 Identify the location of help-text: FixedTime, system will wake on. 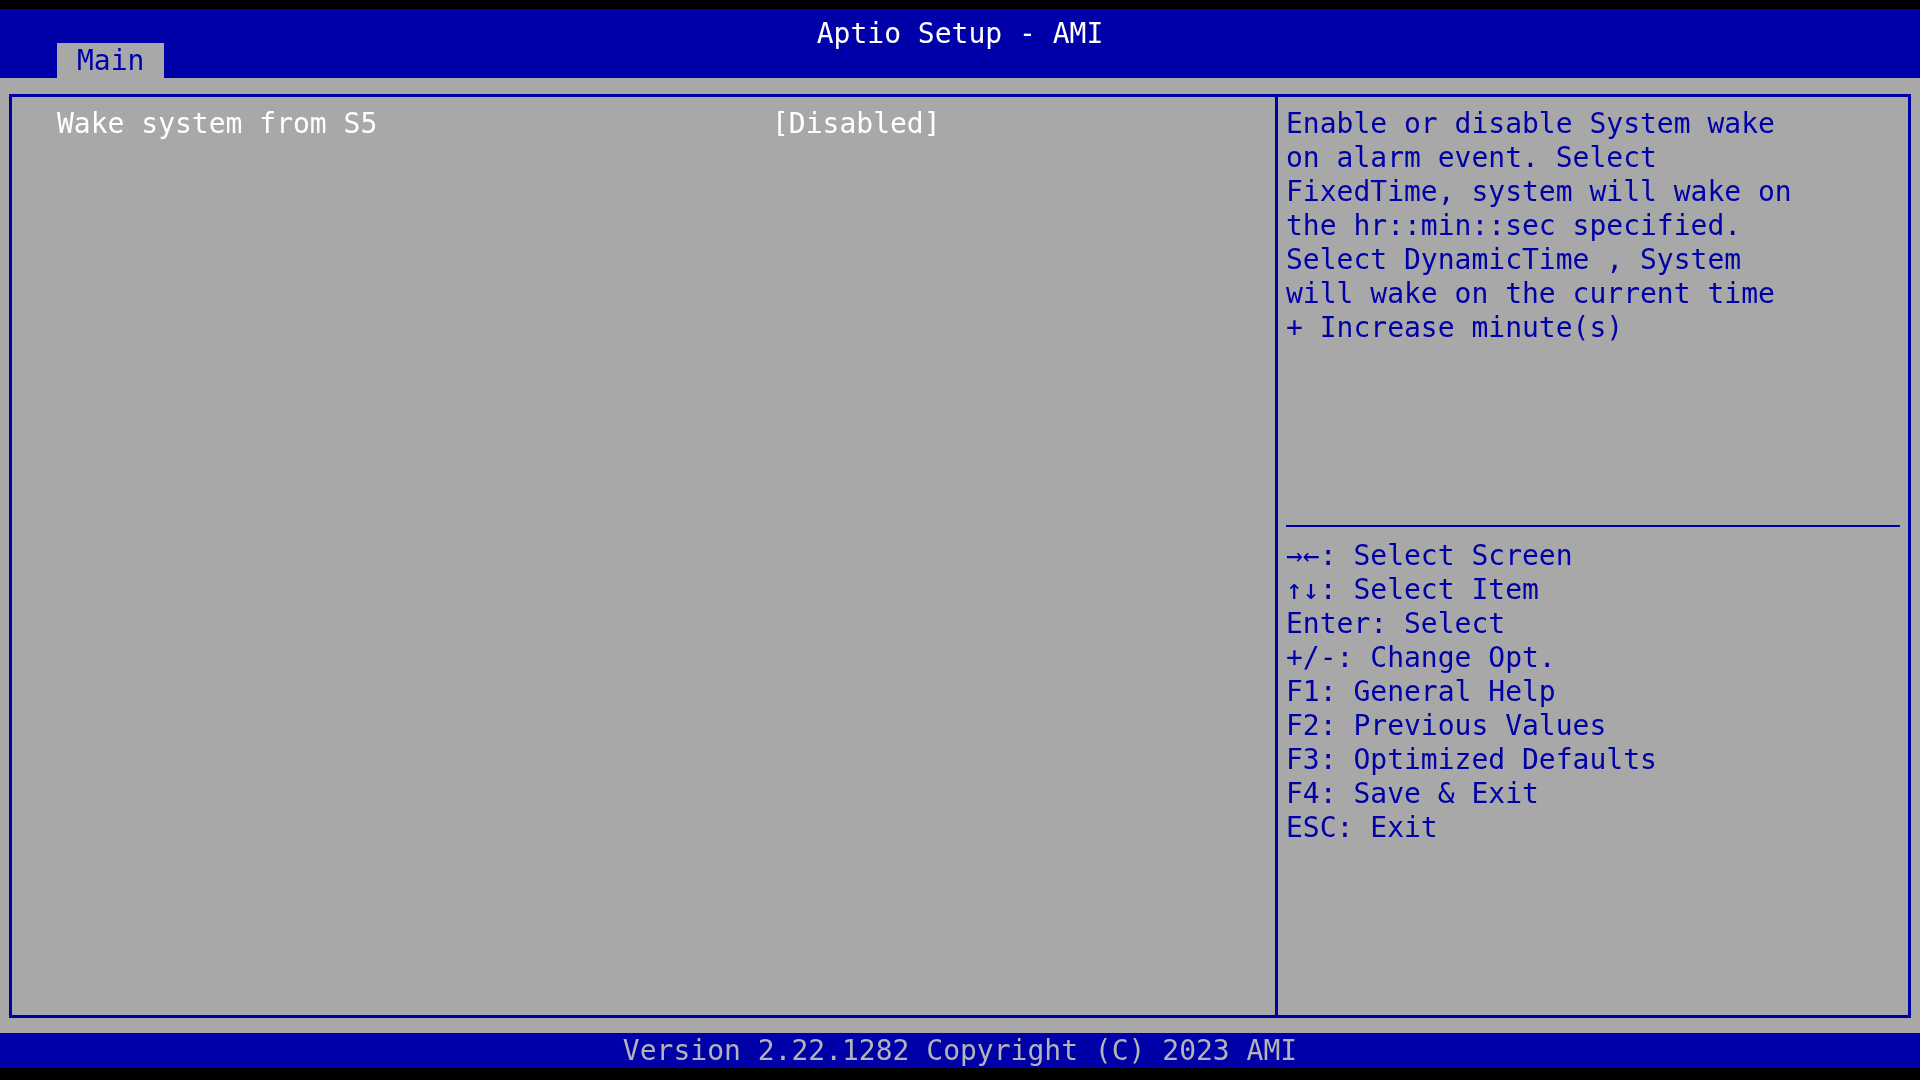
(1539, 192).